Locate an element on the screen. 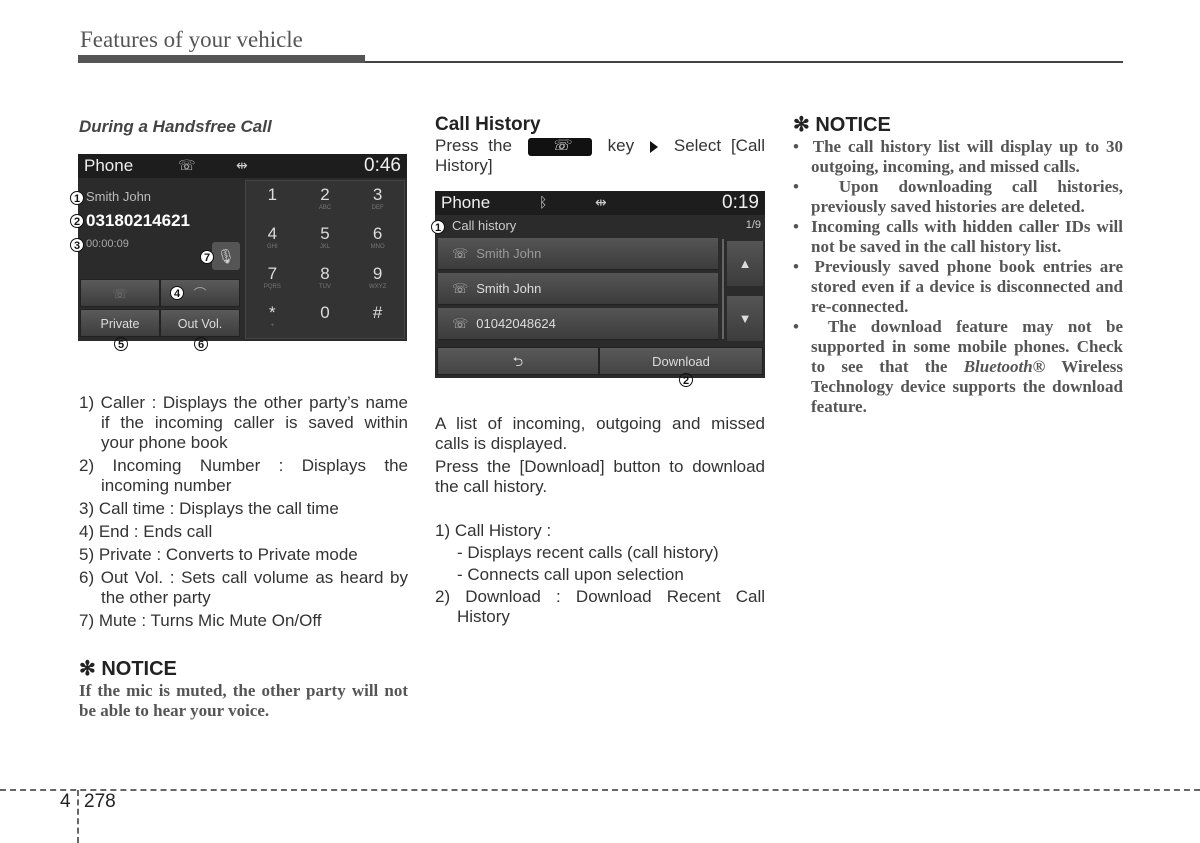 This screenshot has width=1200, height=843. key-digit: # is located at coordinates (377, 312).